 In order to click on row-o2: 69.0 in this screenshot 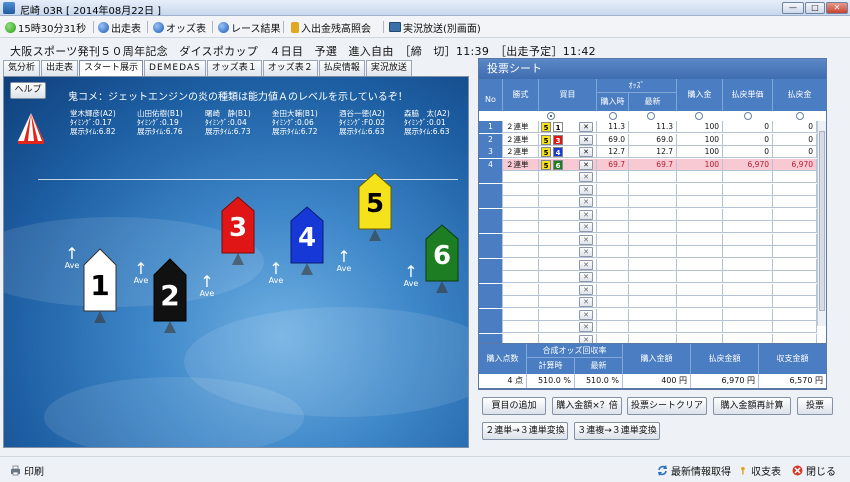, I will do `click(653, 139)`.